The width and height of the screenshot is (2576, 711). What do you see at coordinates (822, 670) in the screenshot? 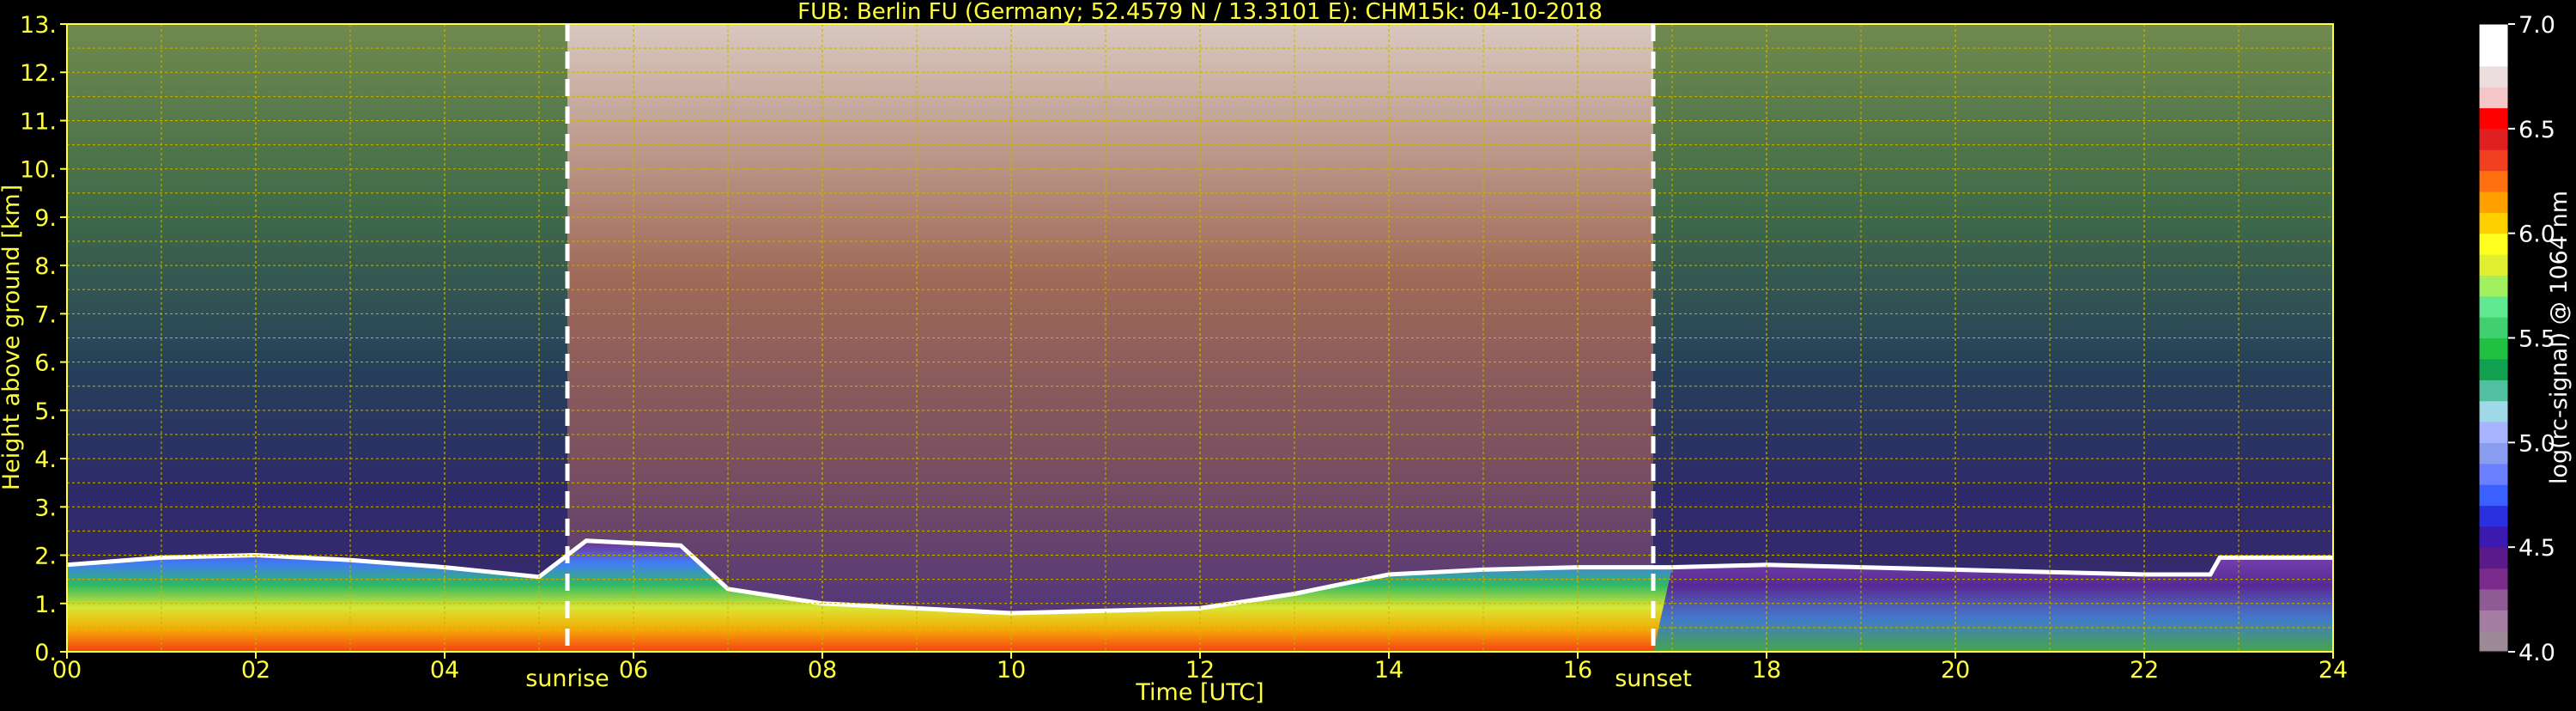
I see `x-tick-label: 08` at bounding box center [822, 670].